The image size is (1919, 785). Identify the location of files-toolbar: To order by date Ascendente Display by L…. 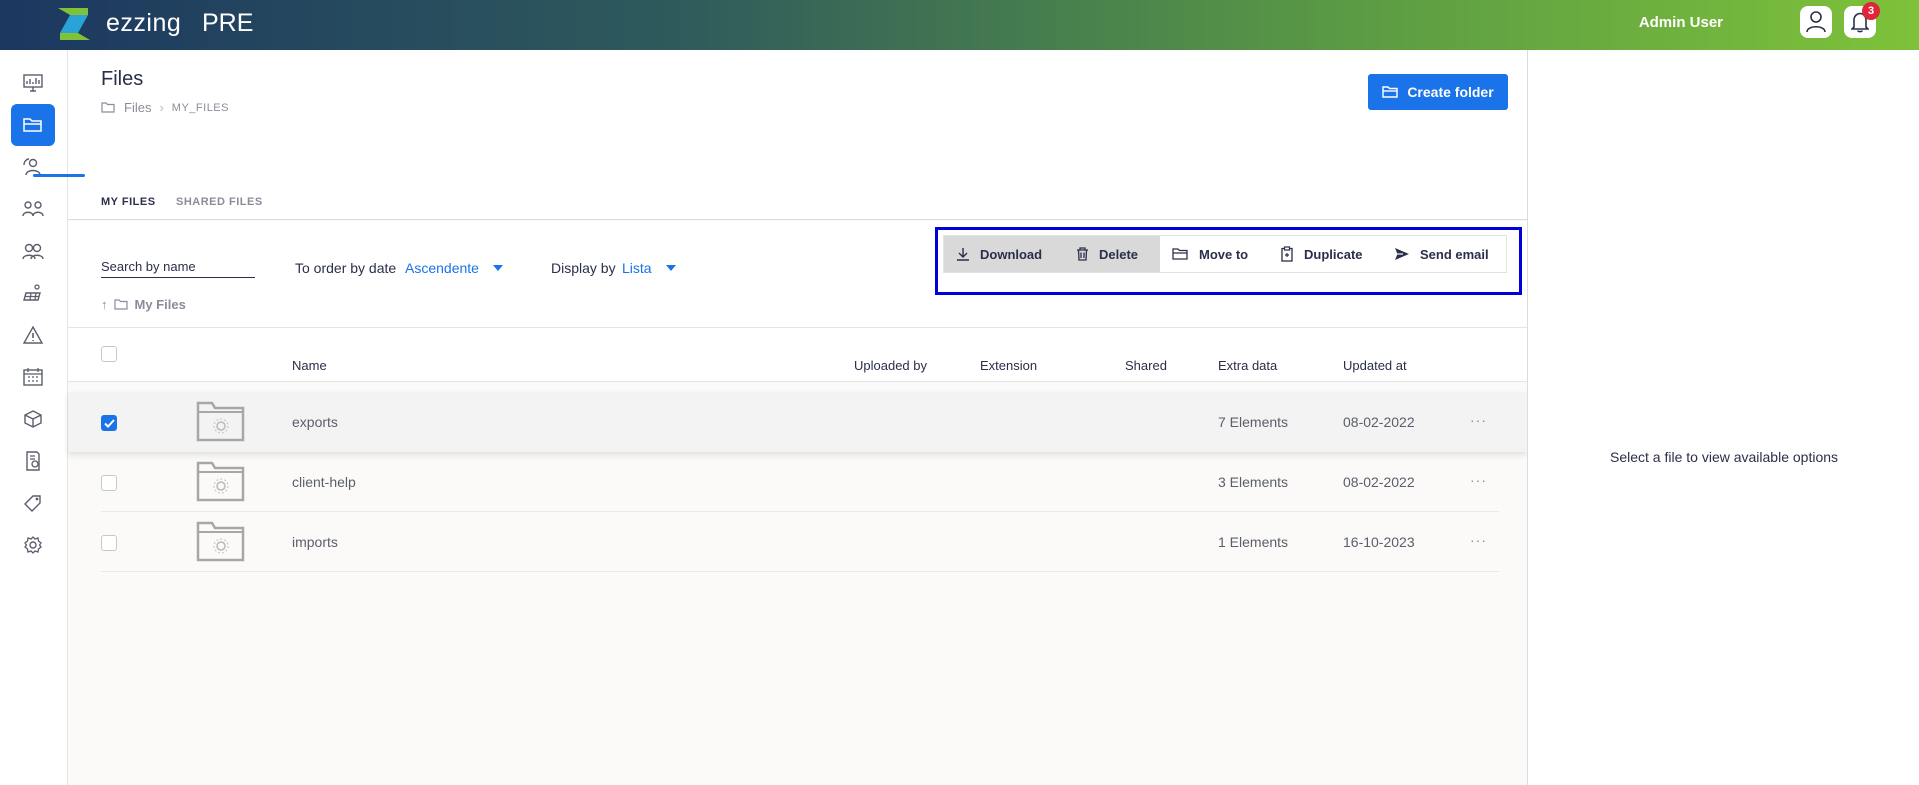
(797, 274).